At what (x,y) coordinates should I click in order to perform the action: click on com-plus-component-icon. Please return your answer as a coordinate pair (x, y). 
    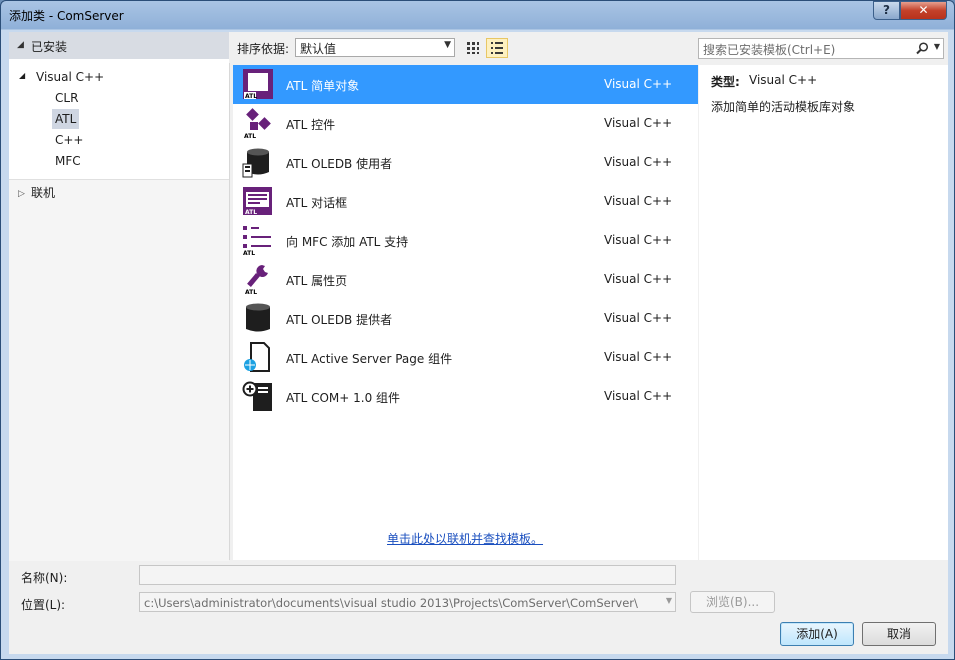
    Looking at the image, I should click on (257, 396).